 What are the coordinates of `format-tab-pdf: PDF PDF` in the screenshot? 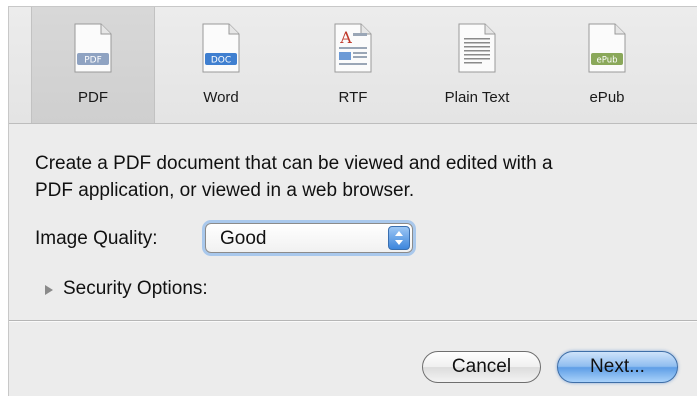 It's located at (93, 65).